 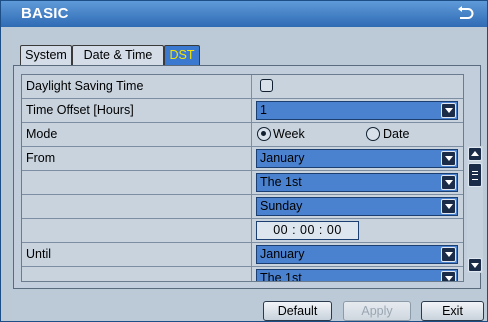 What do you see at coordinates (465, 14) in the screenshot?
I see `return-arrow-icon` at bounding box center [465, 14].